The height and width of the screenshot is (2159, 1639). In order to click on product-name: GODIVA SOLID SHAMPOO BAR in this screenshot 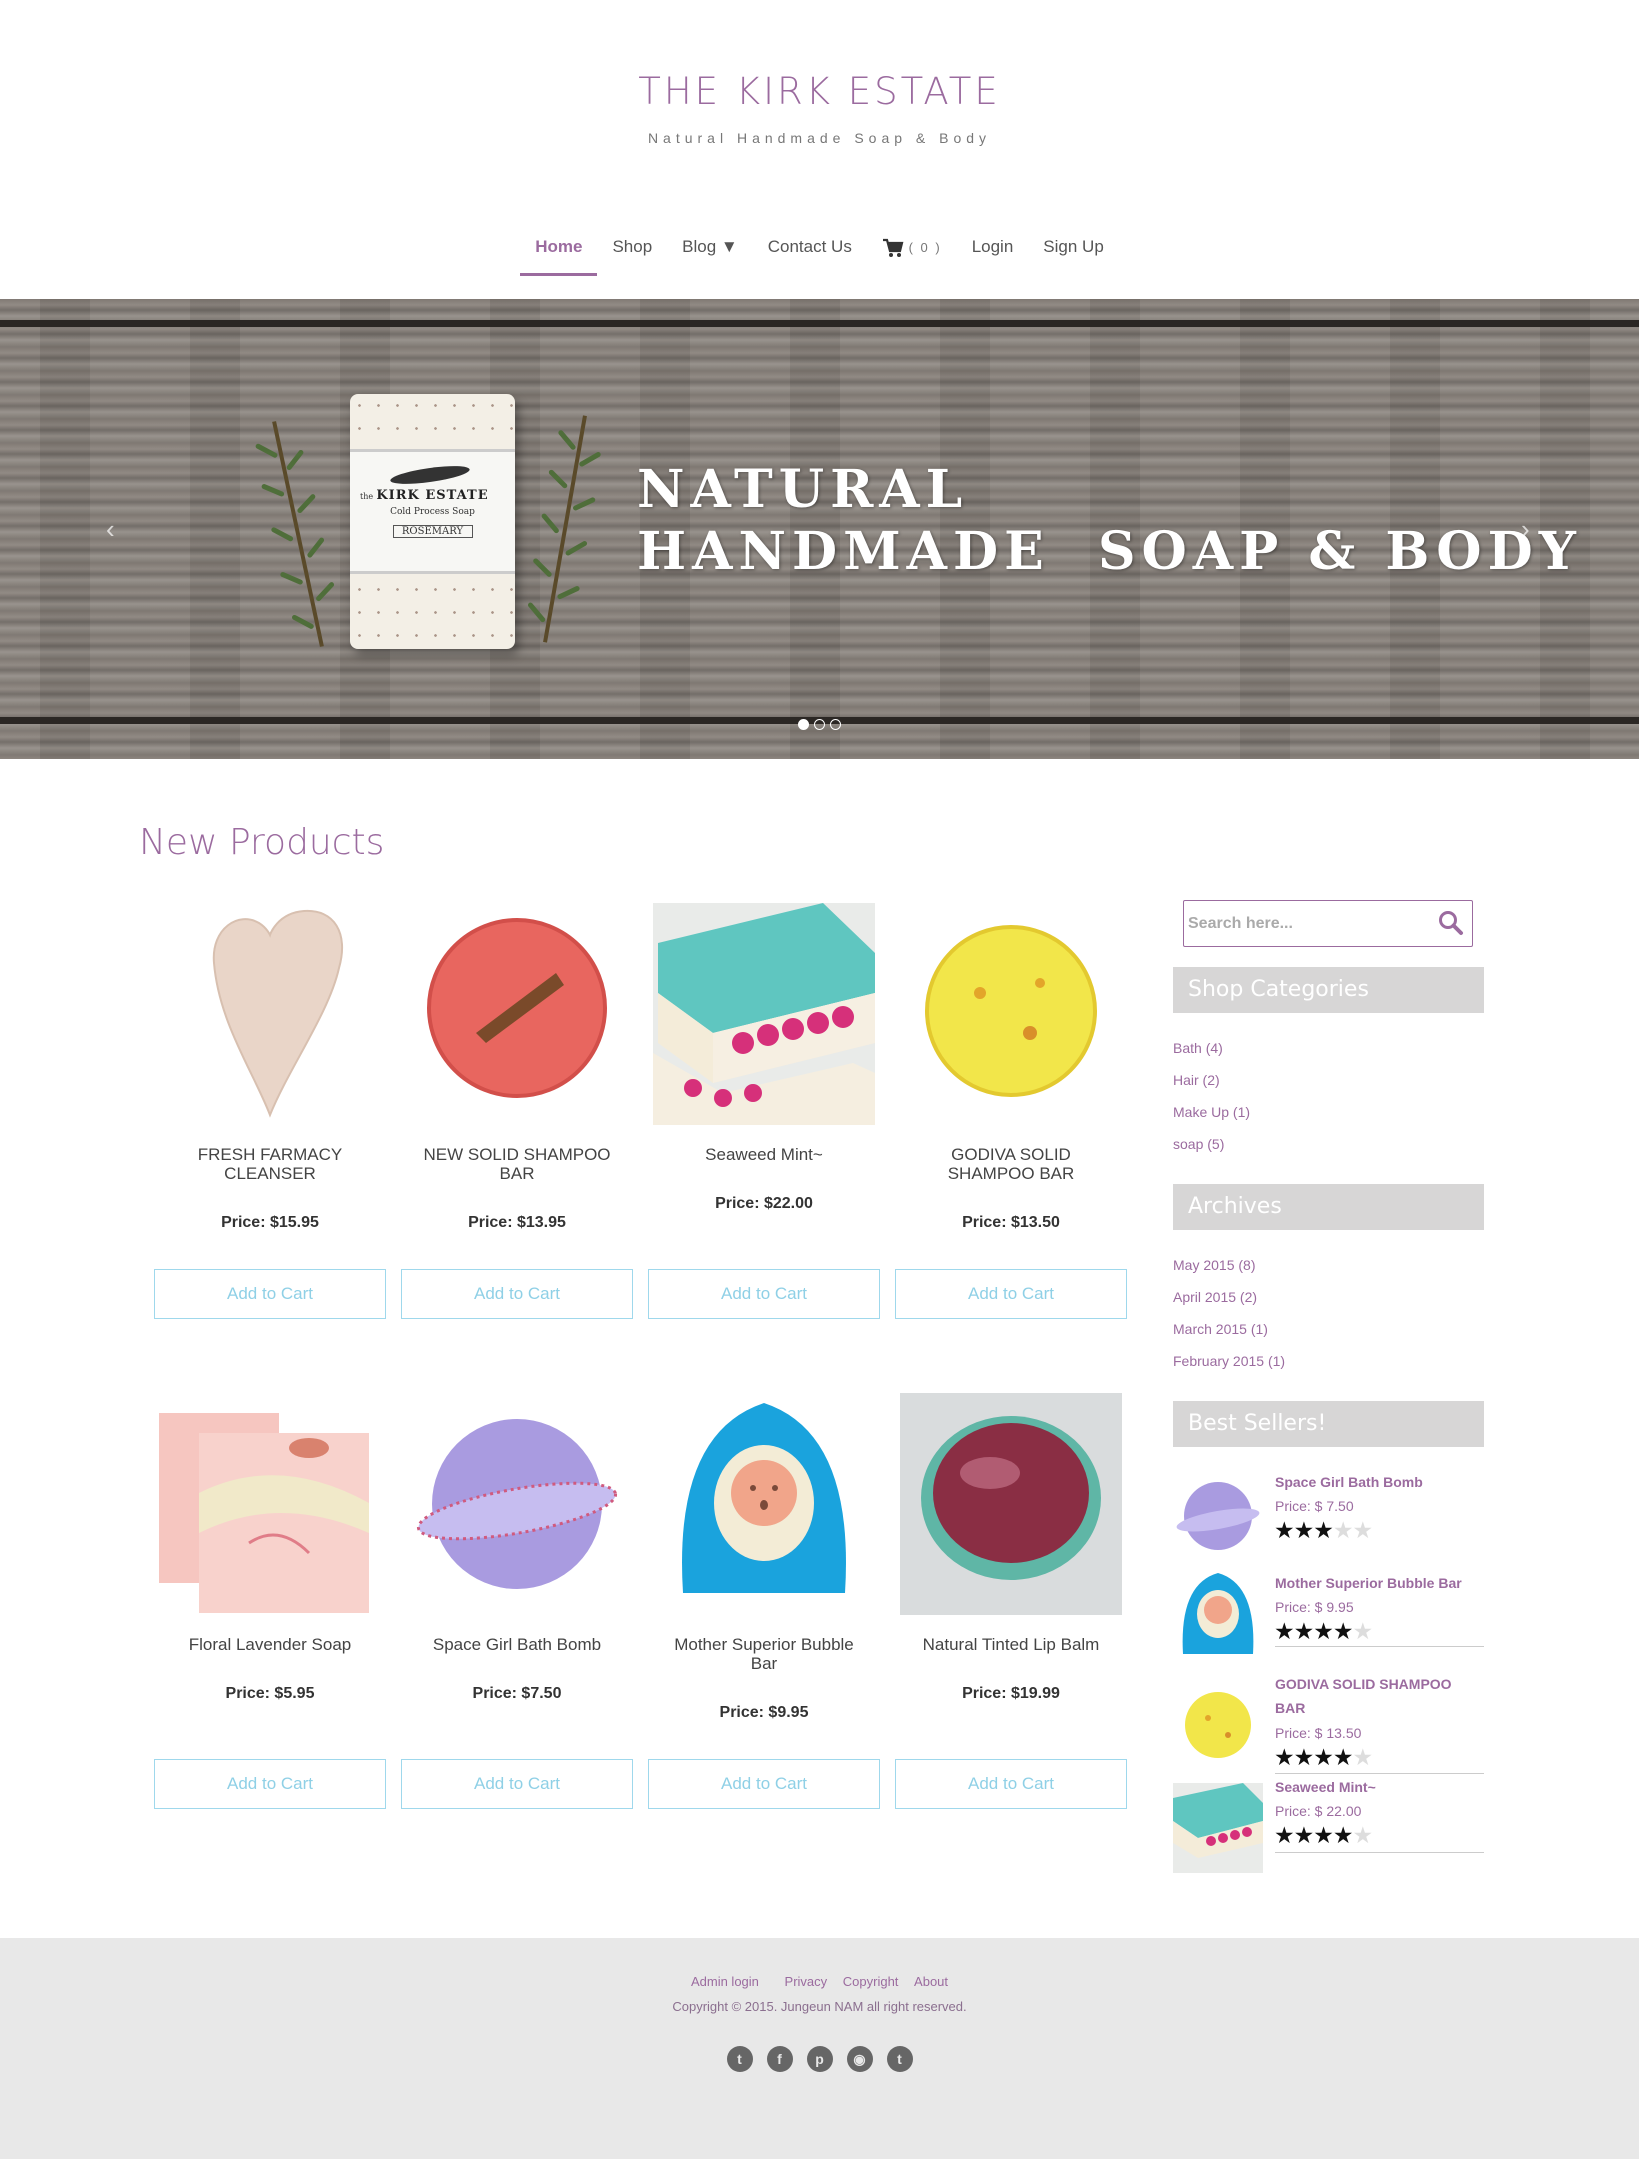, I will do `click(1011, 1164)`.